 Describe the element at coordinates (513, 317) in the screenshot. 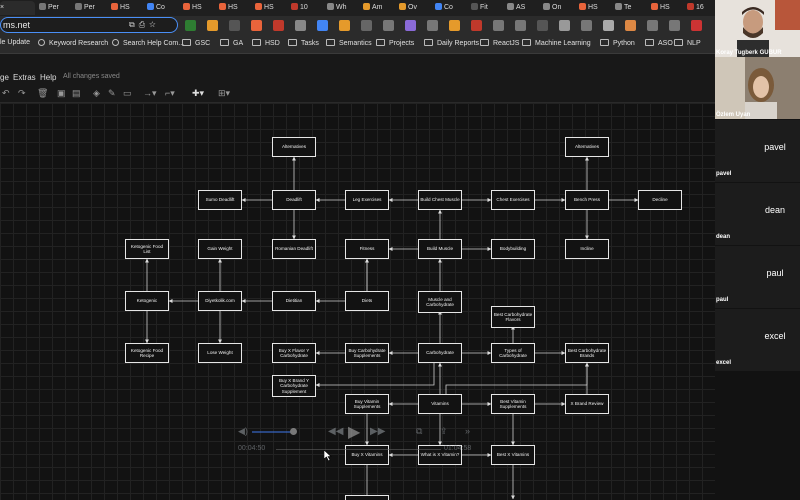

I see `diagram-node-best-carb-flavor: Best Carbohydrate Flavors` at that location.